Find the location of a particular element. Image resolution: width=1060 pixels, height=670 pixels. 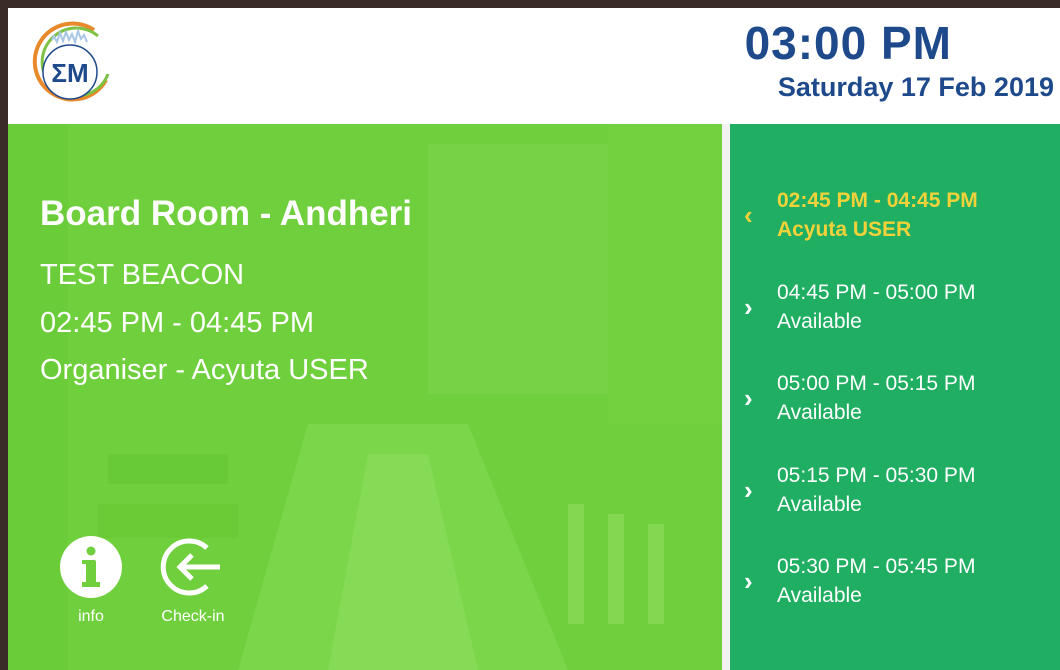

current-time: 03:00 PM is located at coordinates (848, 43).